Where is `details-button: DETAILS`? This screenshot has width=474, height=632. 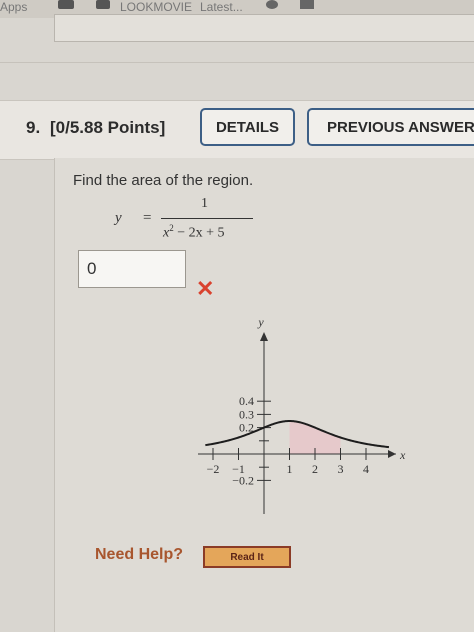
details-button: DETAILS is located at coordinates (247, 127).